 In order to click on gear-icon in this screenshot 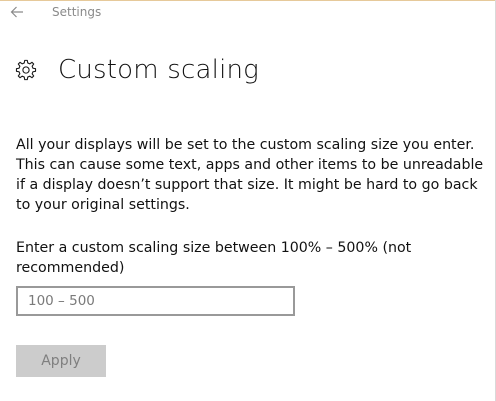, I will do `click(26, 70)`.